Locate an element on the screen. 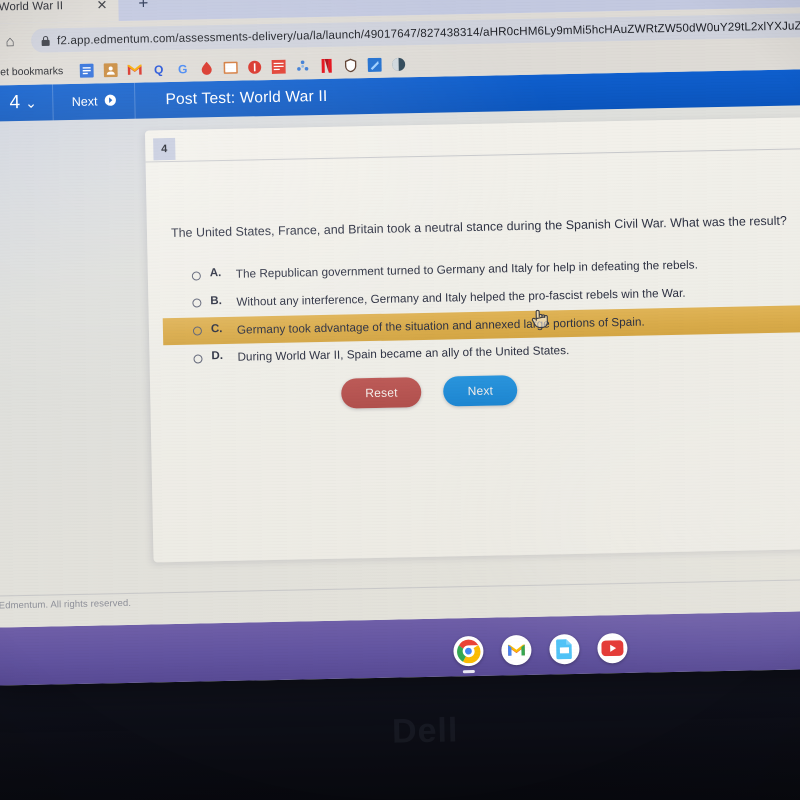  svg-text: Q is located at coordinates (159, 70).